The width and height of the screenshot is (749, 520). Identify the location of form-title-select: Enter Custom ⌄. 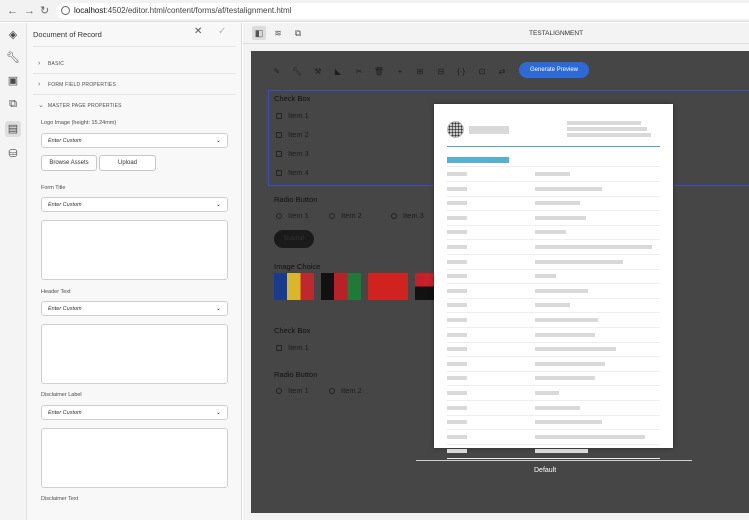
(134, 204).